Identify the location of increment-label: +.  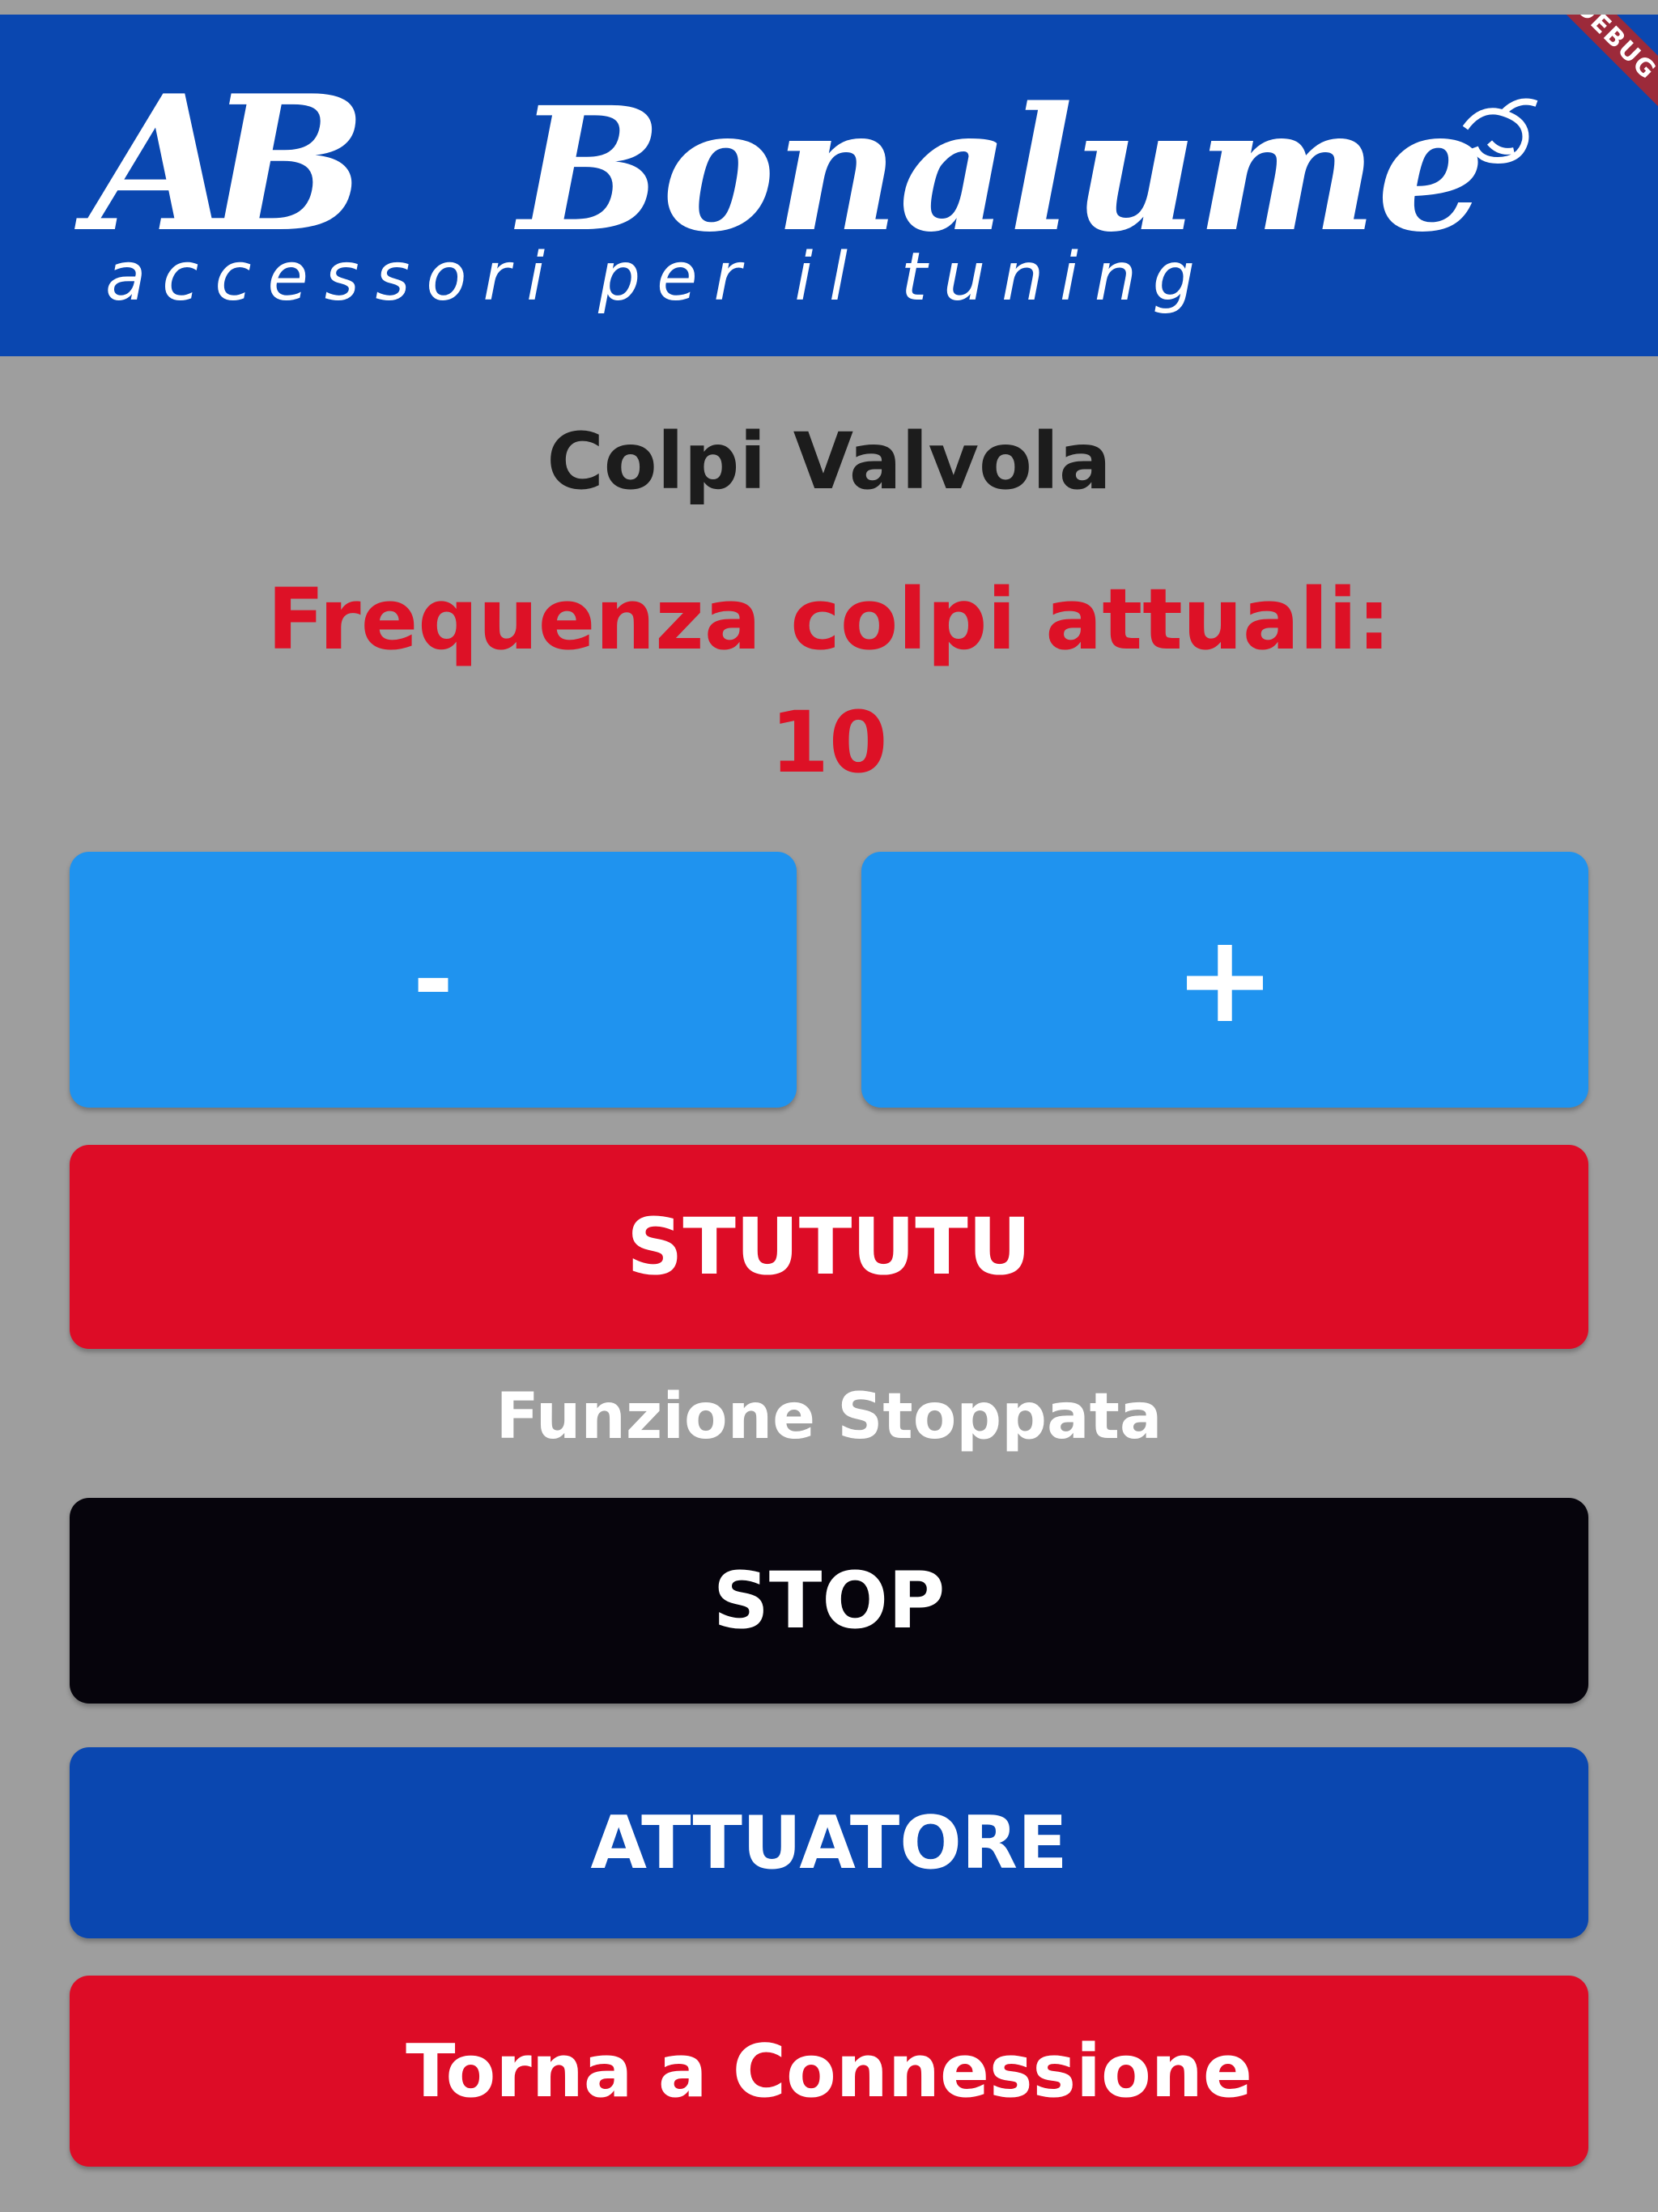
(1225, 979).